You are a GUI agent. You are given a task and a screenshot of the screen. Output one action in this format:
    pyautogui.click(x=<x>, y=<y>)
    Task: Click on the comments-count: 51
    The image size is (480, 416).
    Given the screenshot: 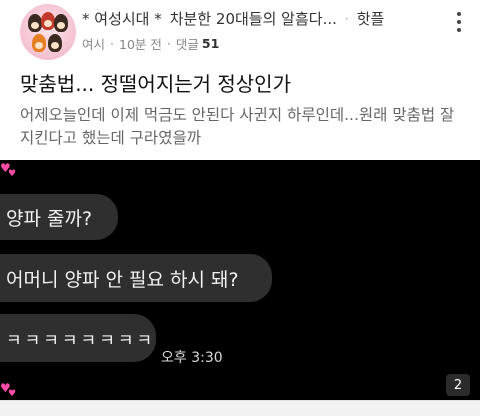 What is the action you would take?
    pyautogui.click(x=210, y=43)
    